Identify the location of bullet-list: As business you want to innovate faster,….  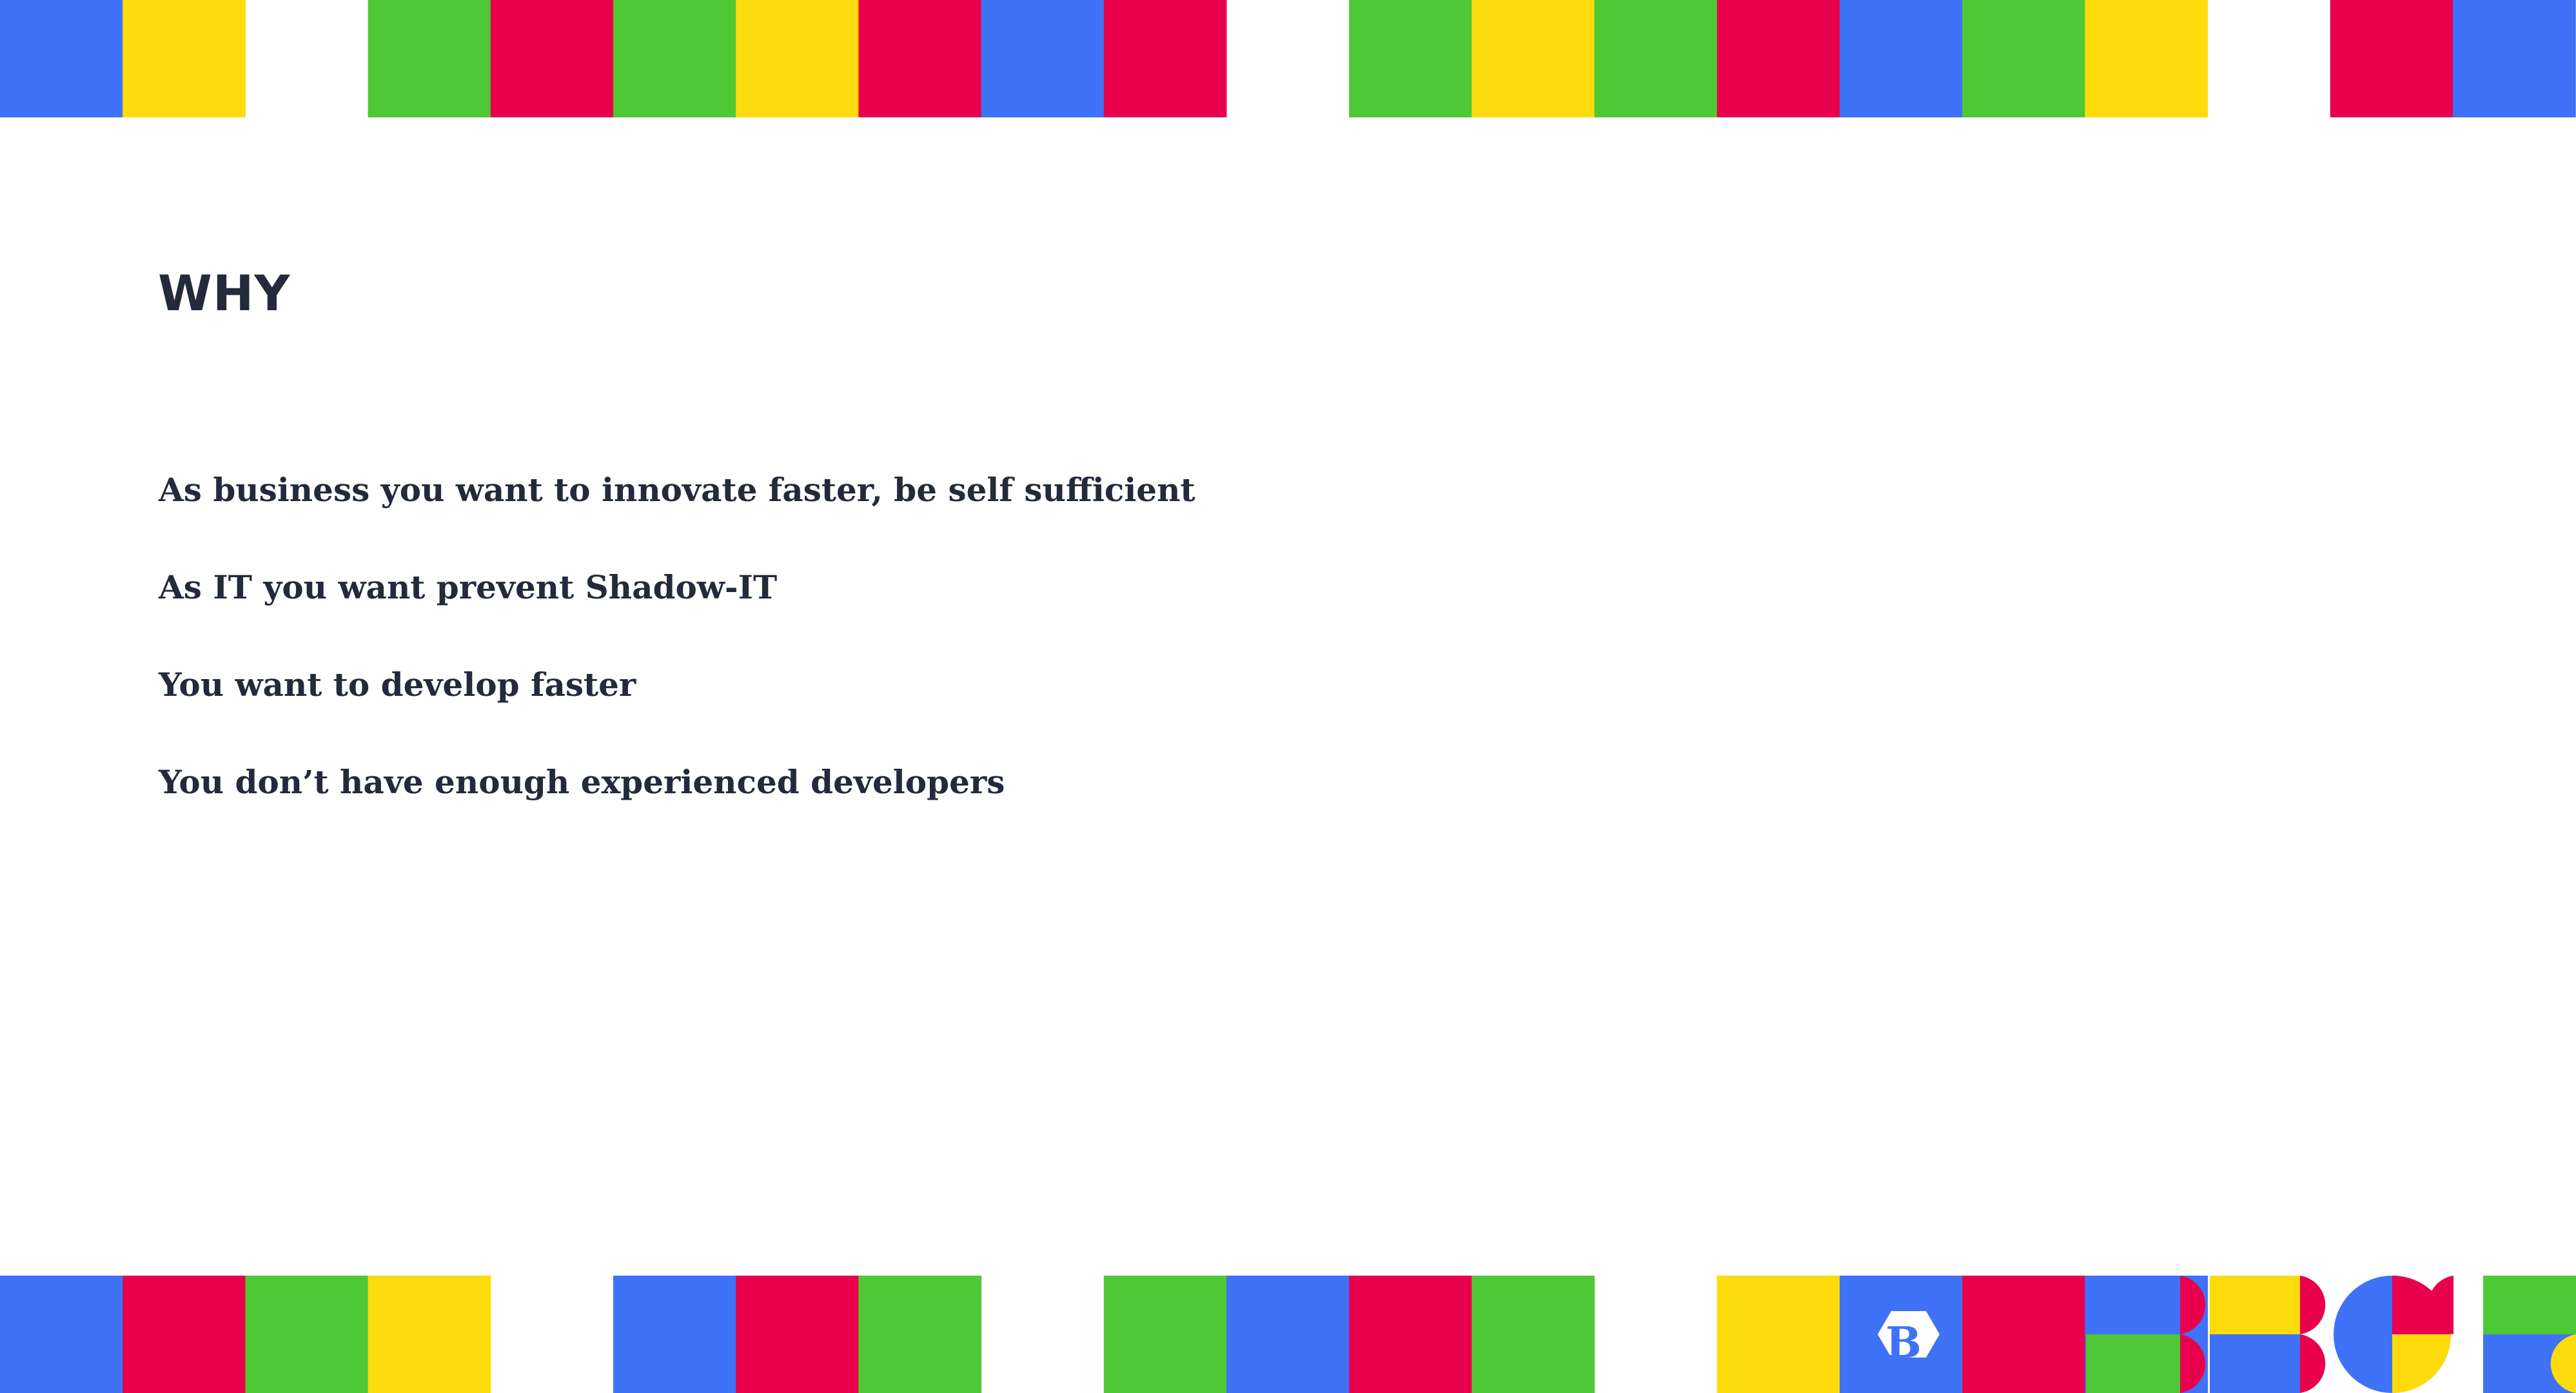
(677, 659).